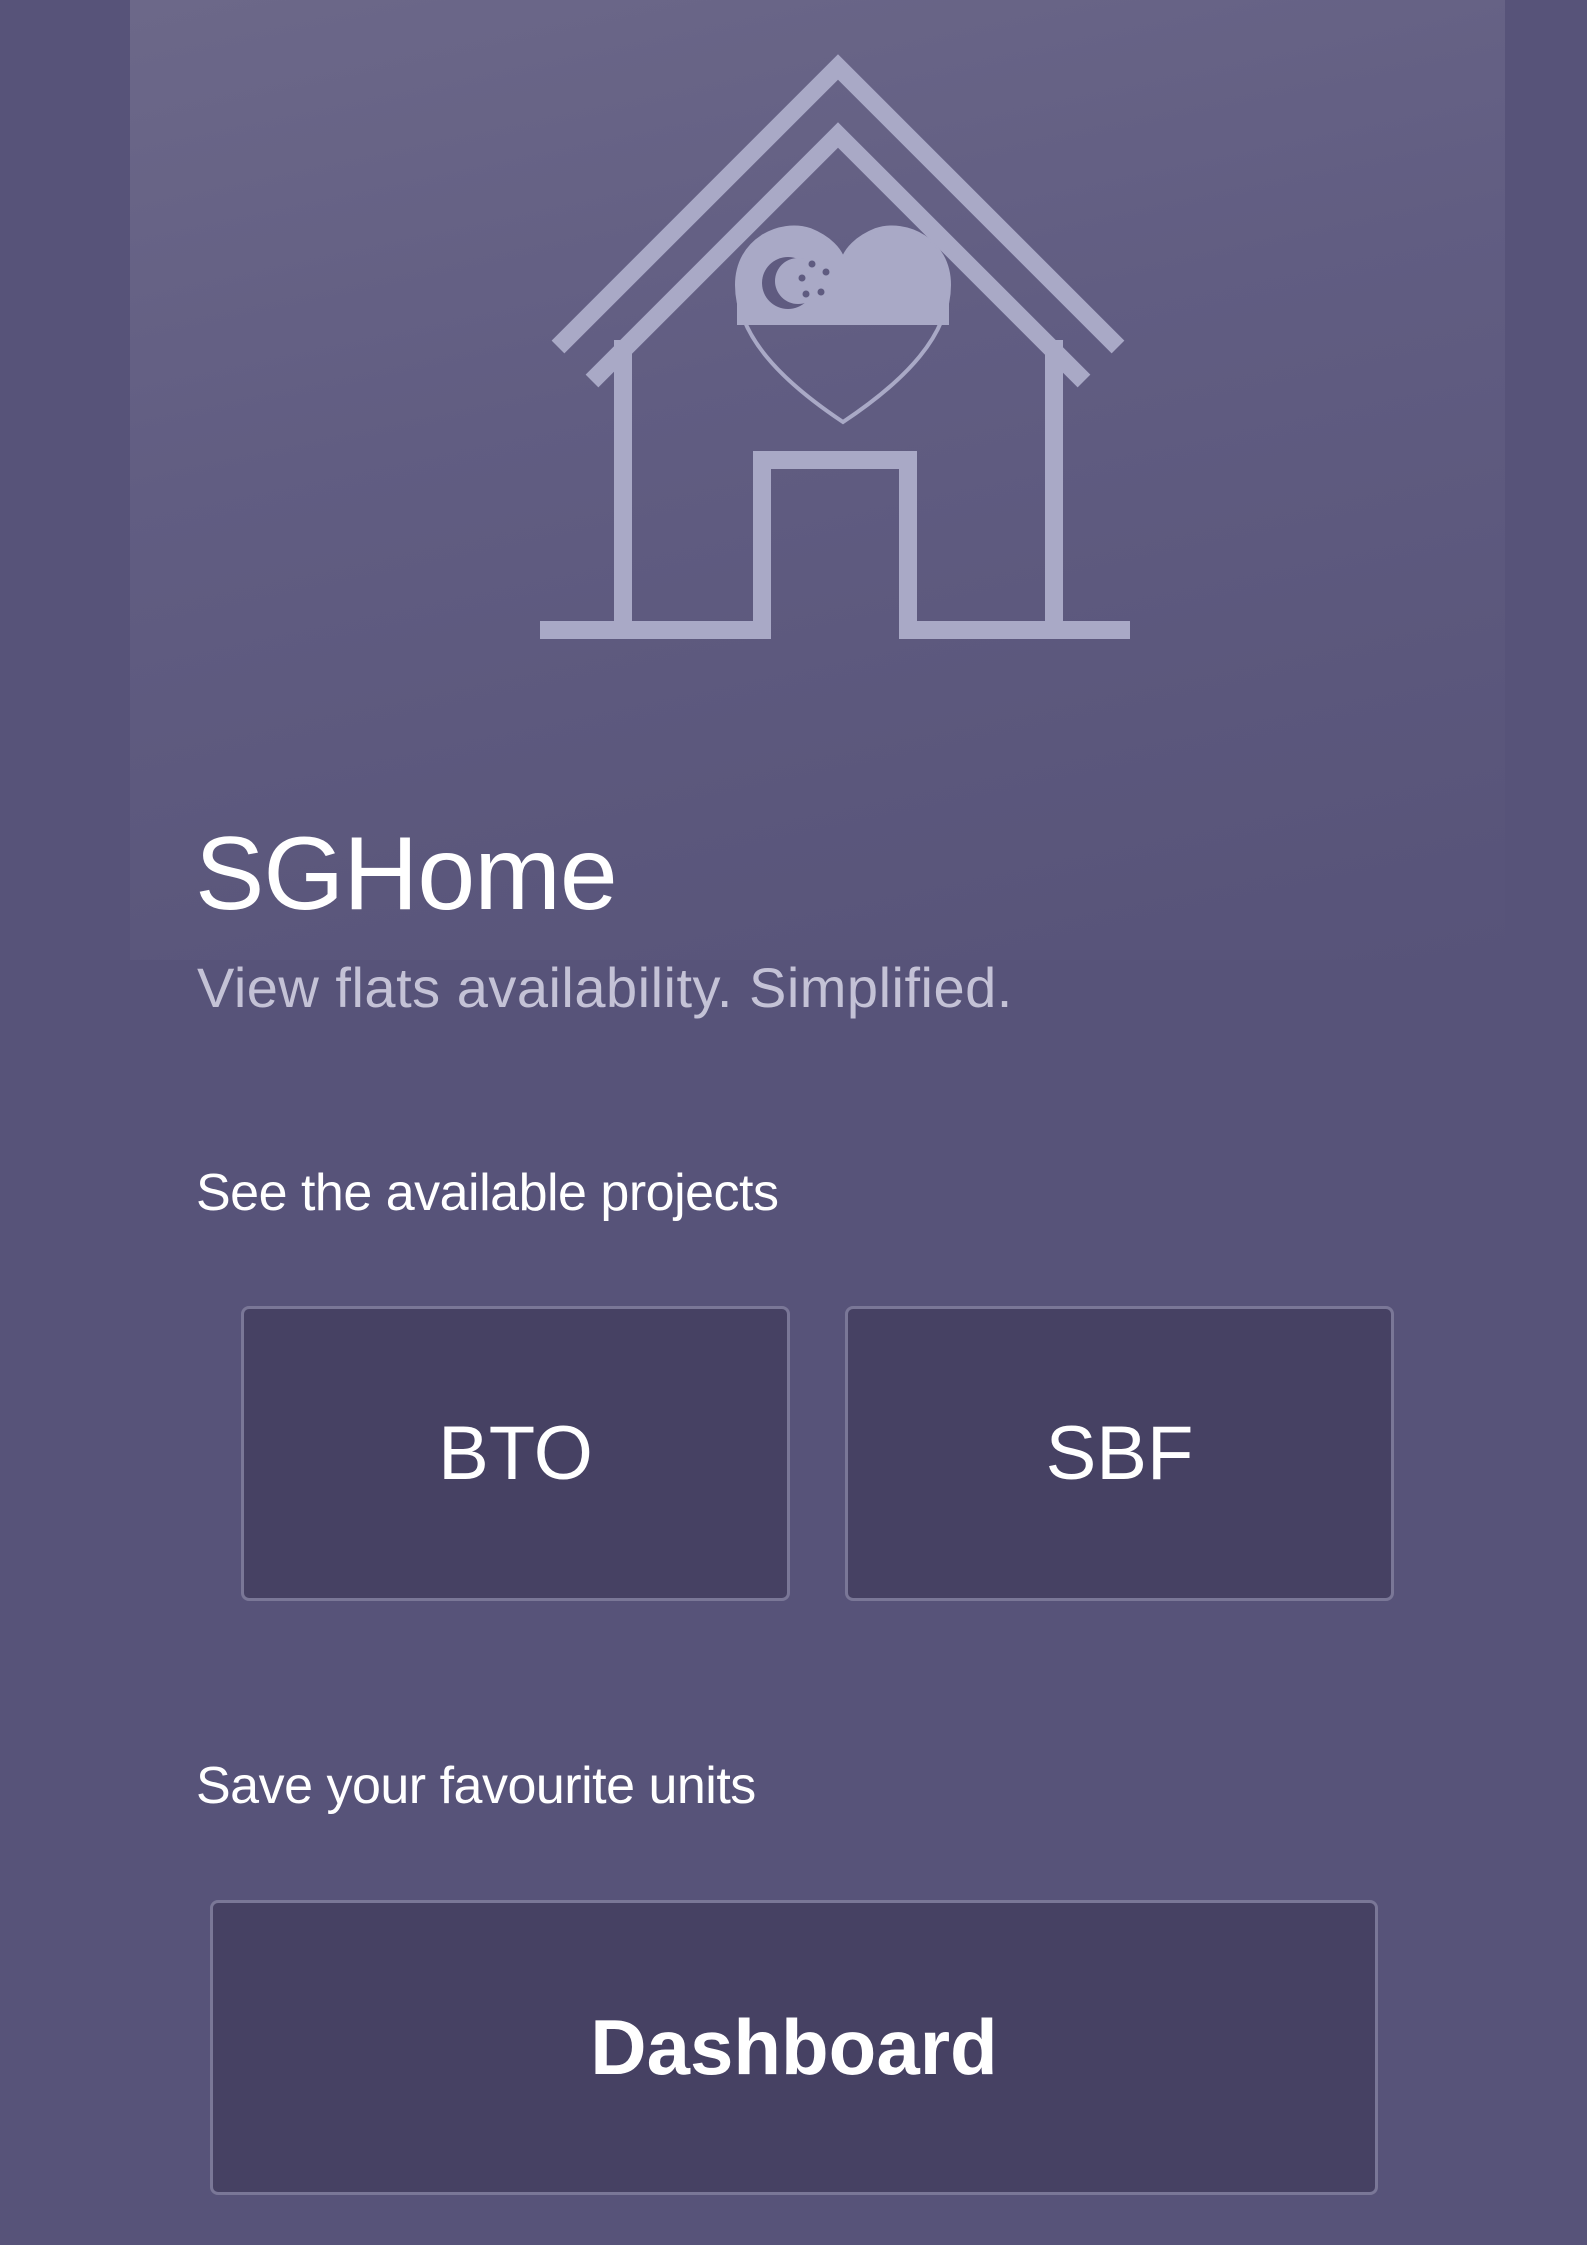 This screenshot has width=1587, height=2245. I want to click on app-title: SGHome, so click(406, 874).